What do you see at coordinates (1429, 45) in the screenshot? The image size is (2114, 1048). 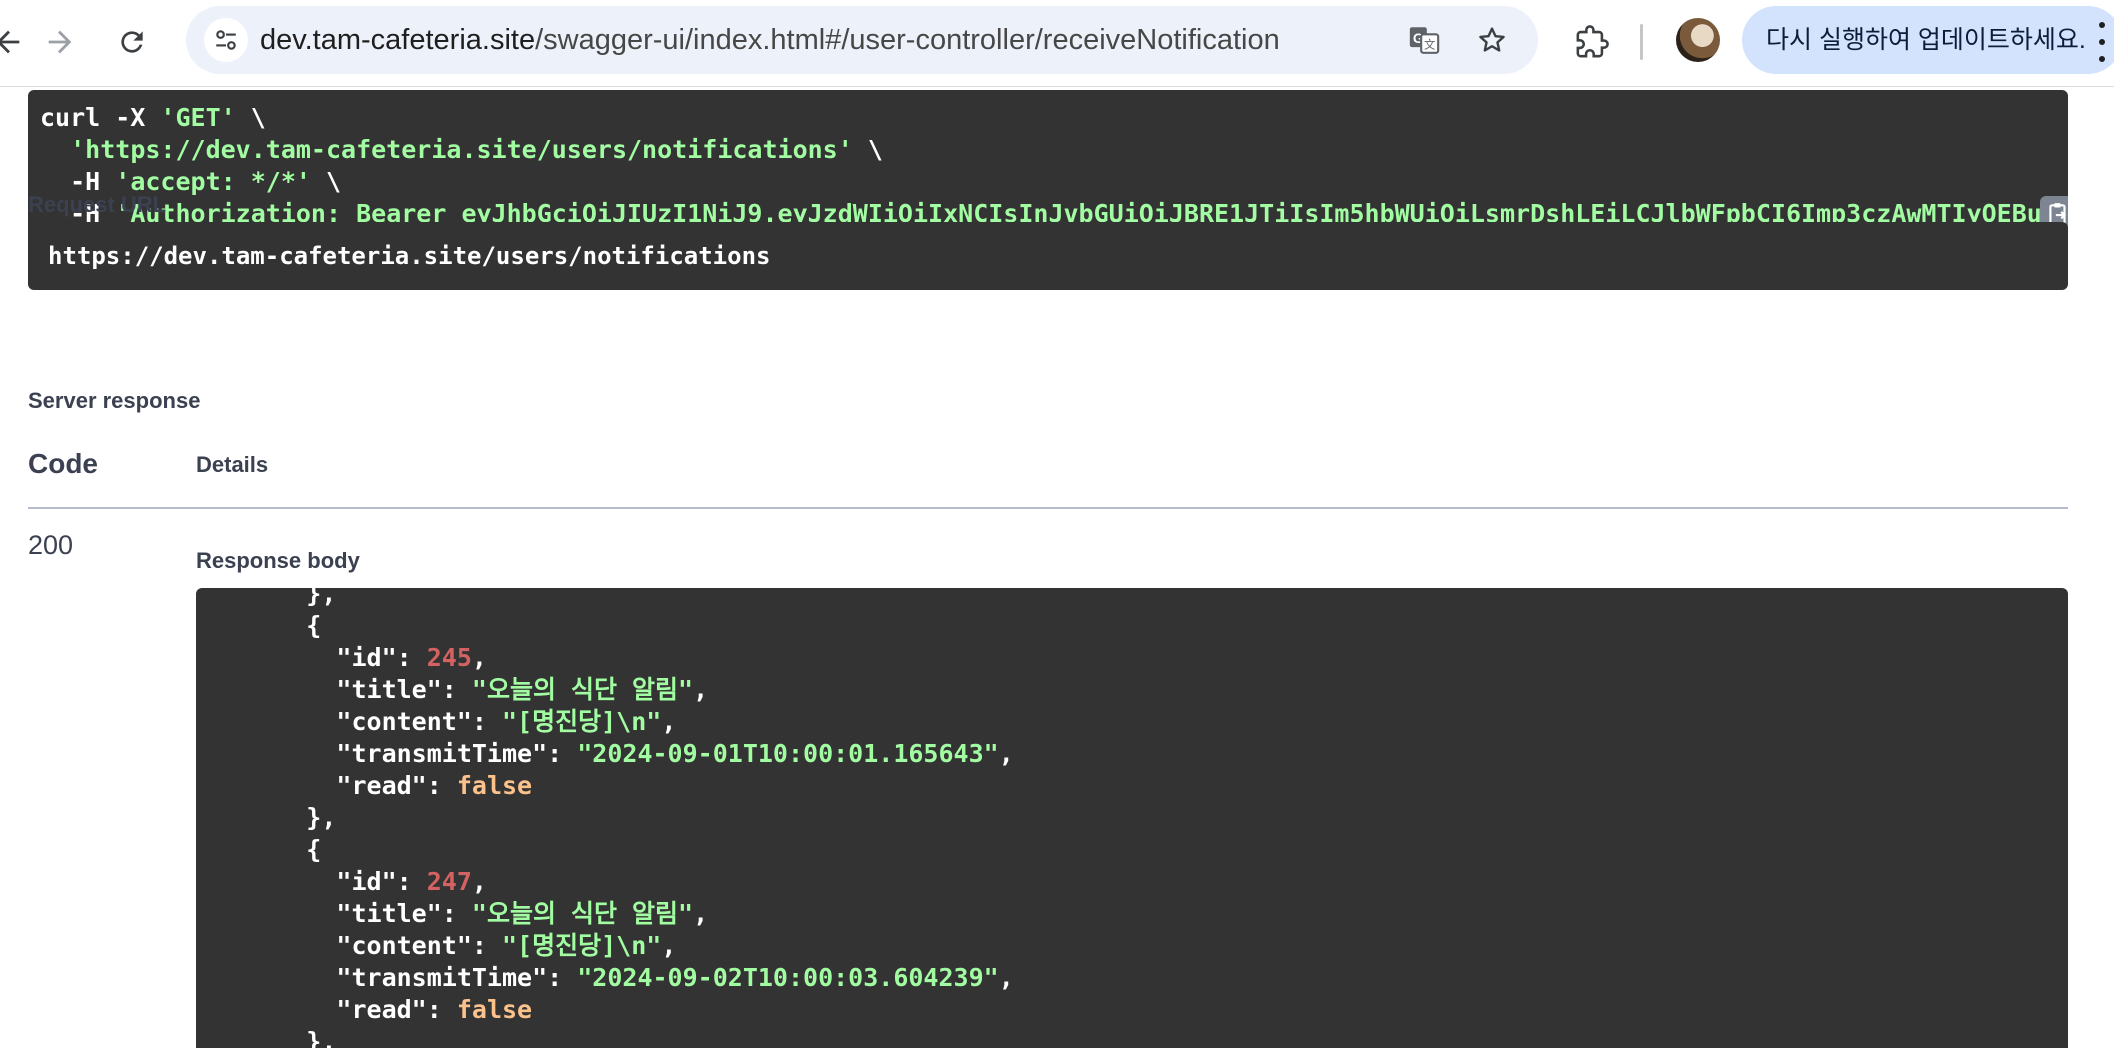 I see `svg-text: 文` at bounding box center [1429, 45].